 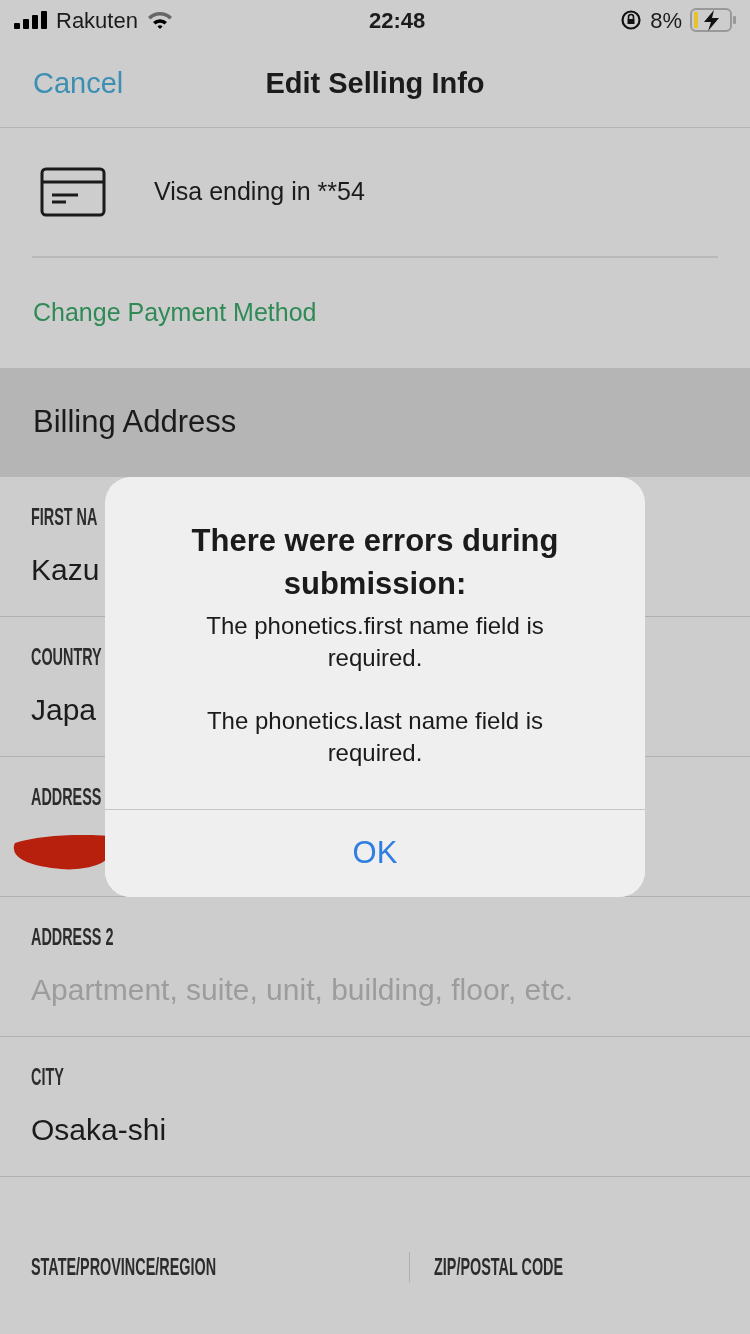 I want to click on field-label: COUNTRY, so click(x=66, y=657).